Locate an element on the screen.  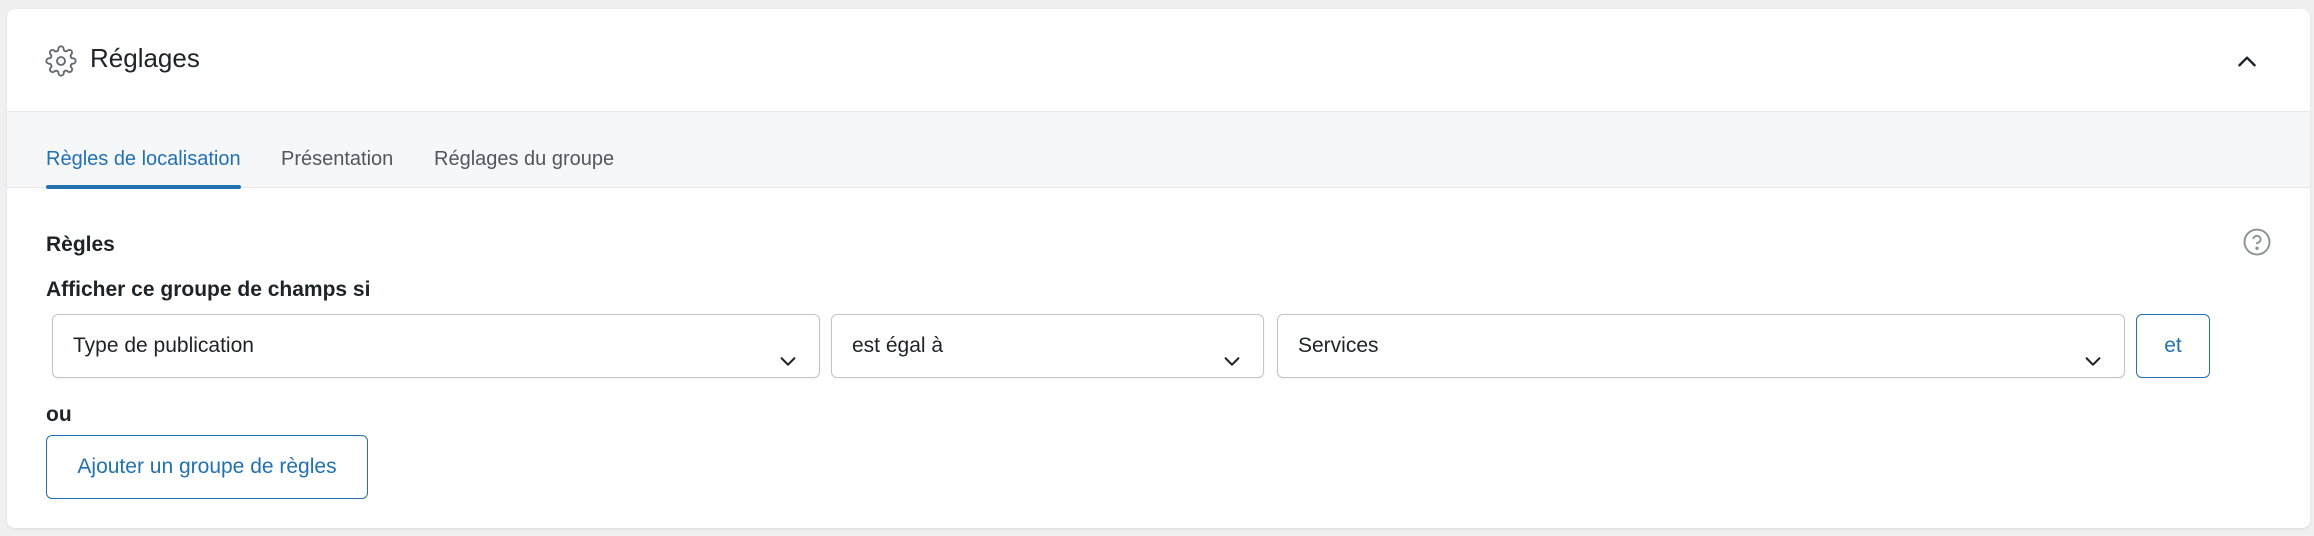
rule-param-select: Type de publication is located at coordinates (436, 346).